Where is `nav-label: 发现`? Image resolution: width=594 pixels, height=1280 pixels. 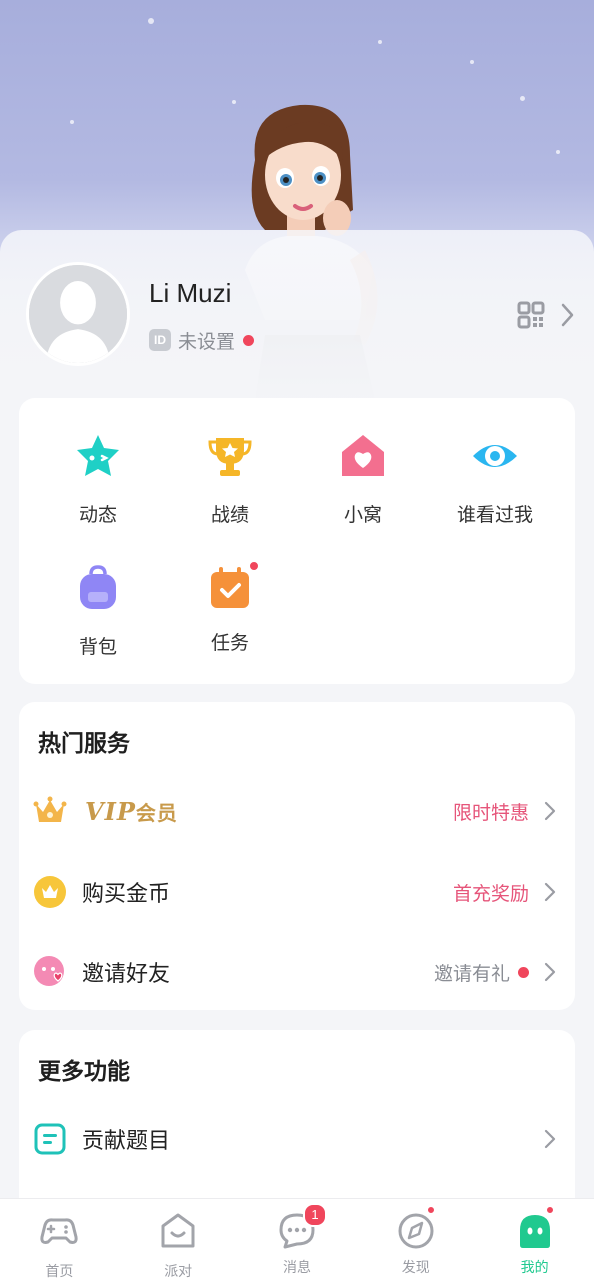 nav-label: 发现 is located at coordinates (415, 1268).